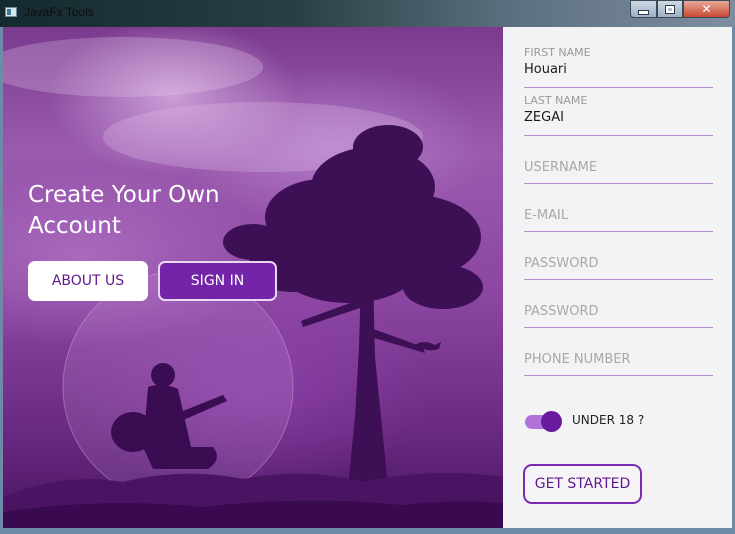 The image size is (735, 534). I want to click on first-name-value: Houari, so click(545, 69).